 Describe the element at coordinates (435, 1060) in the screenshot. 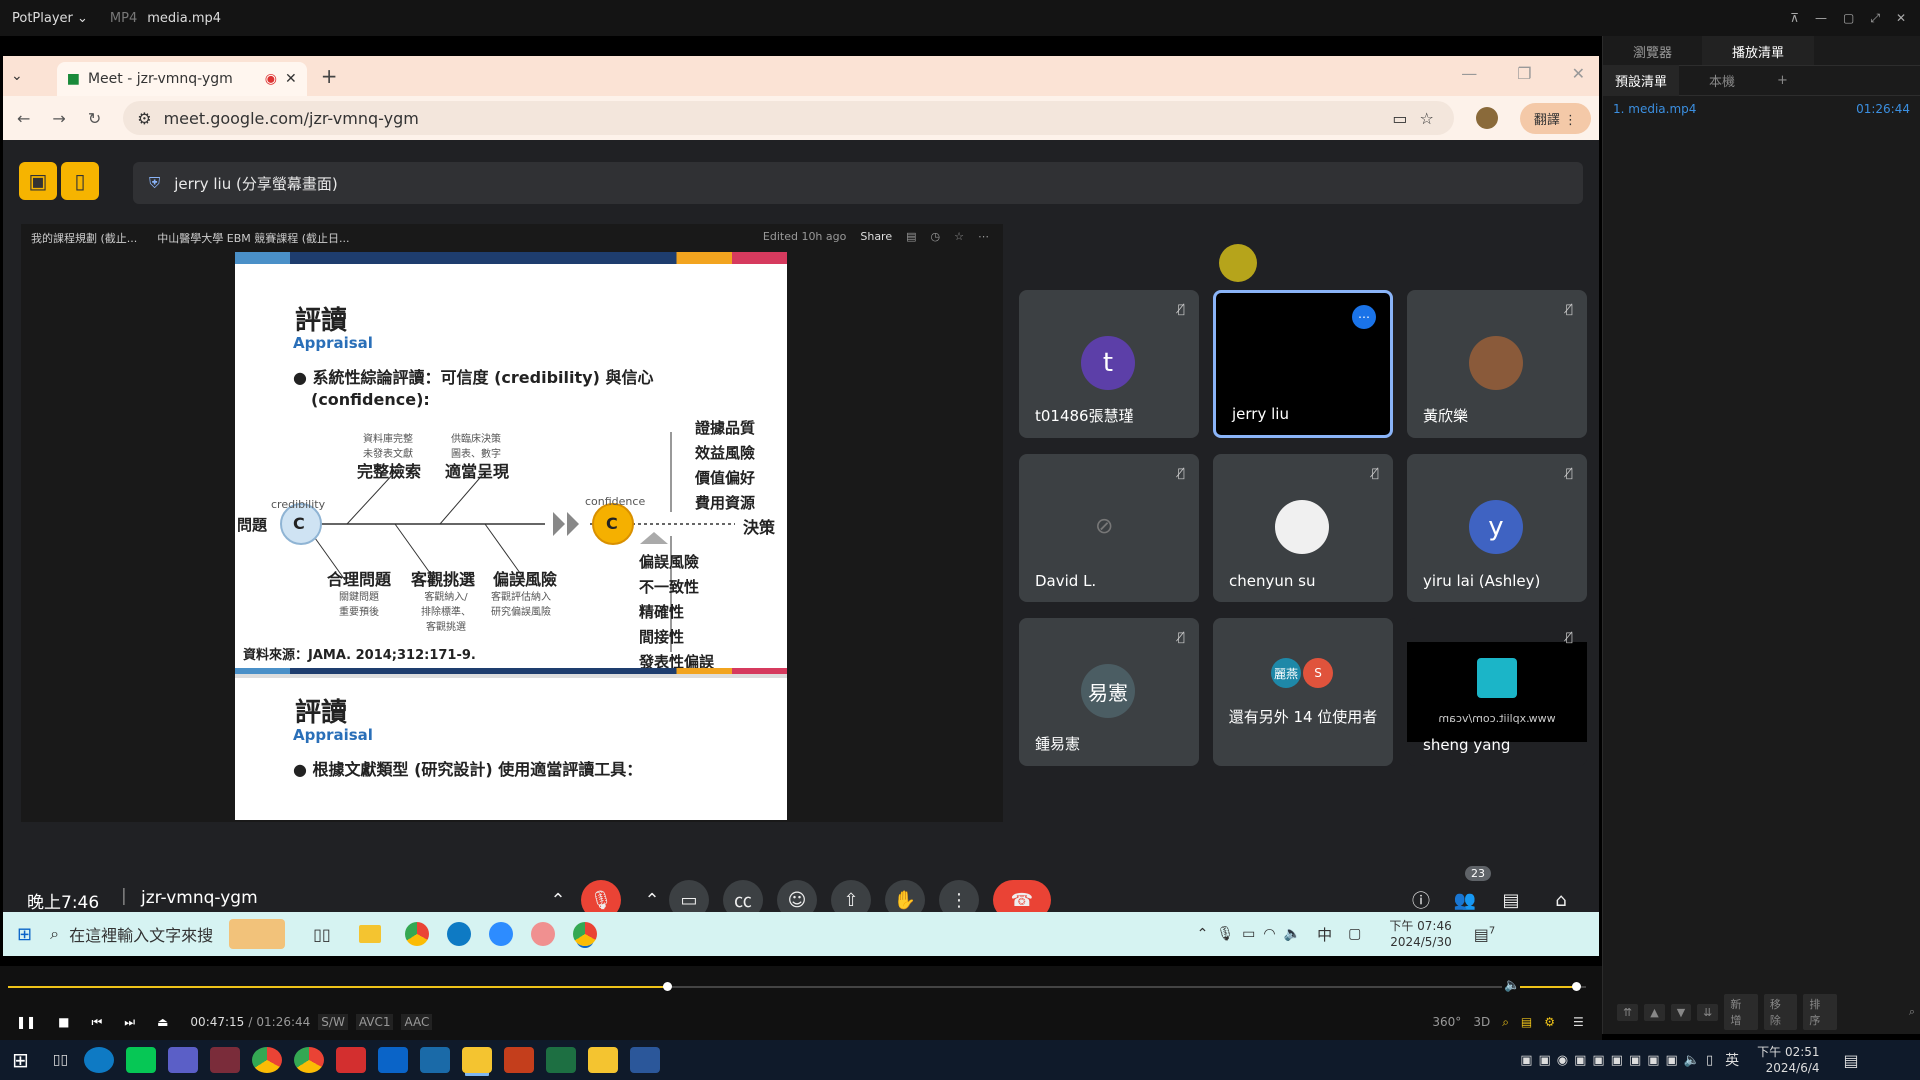

I see `app-icon` at that location.